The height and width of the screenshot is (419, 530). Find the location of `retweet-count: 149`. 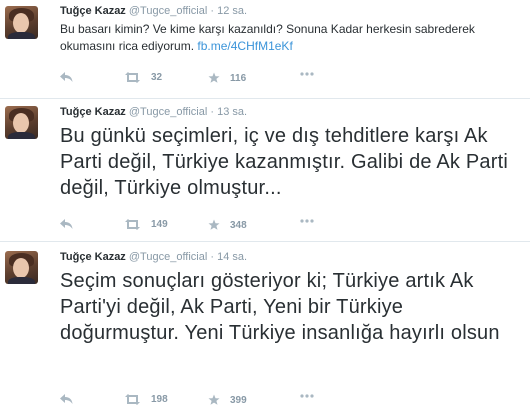

retweet-count: 149 is located at coordinates (159, 224).